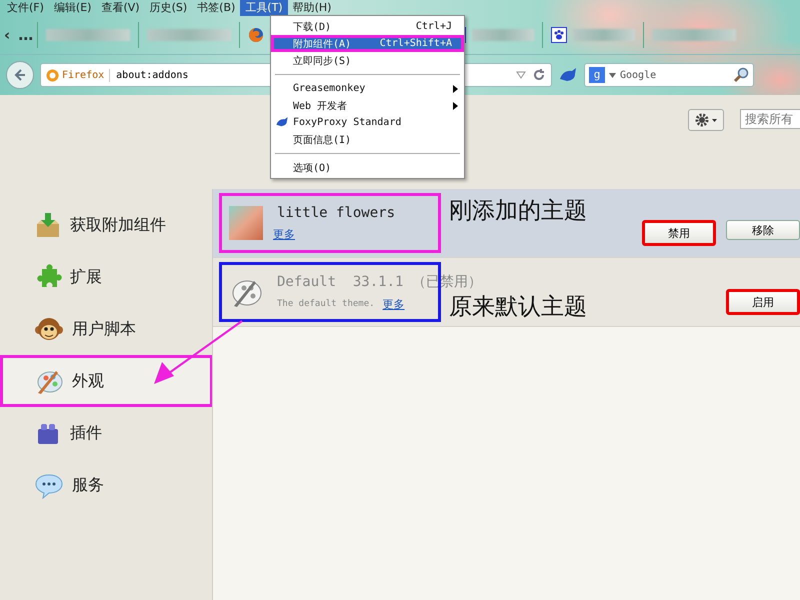 The height and width of the screenshot is (600, 800). Describe the element at coordinates (518, 211) in the screenshot. I see `annotation-text: 刚添加的主题` at that location.